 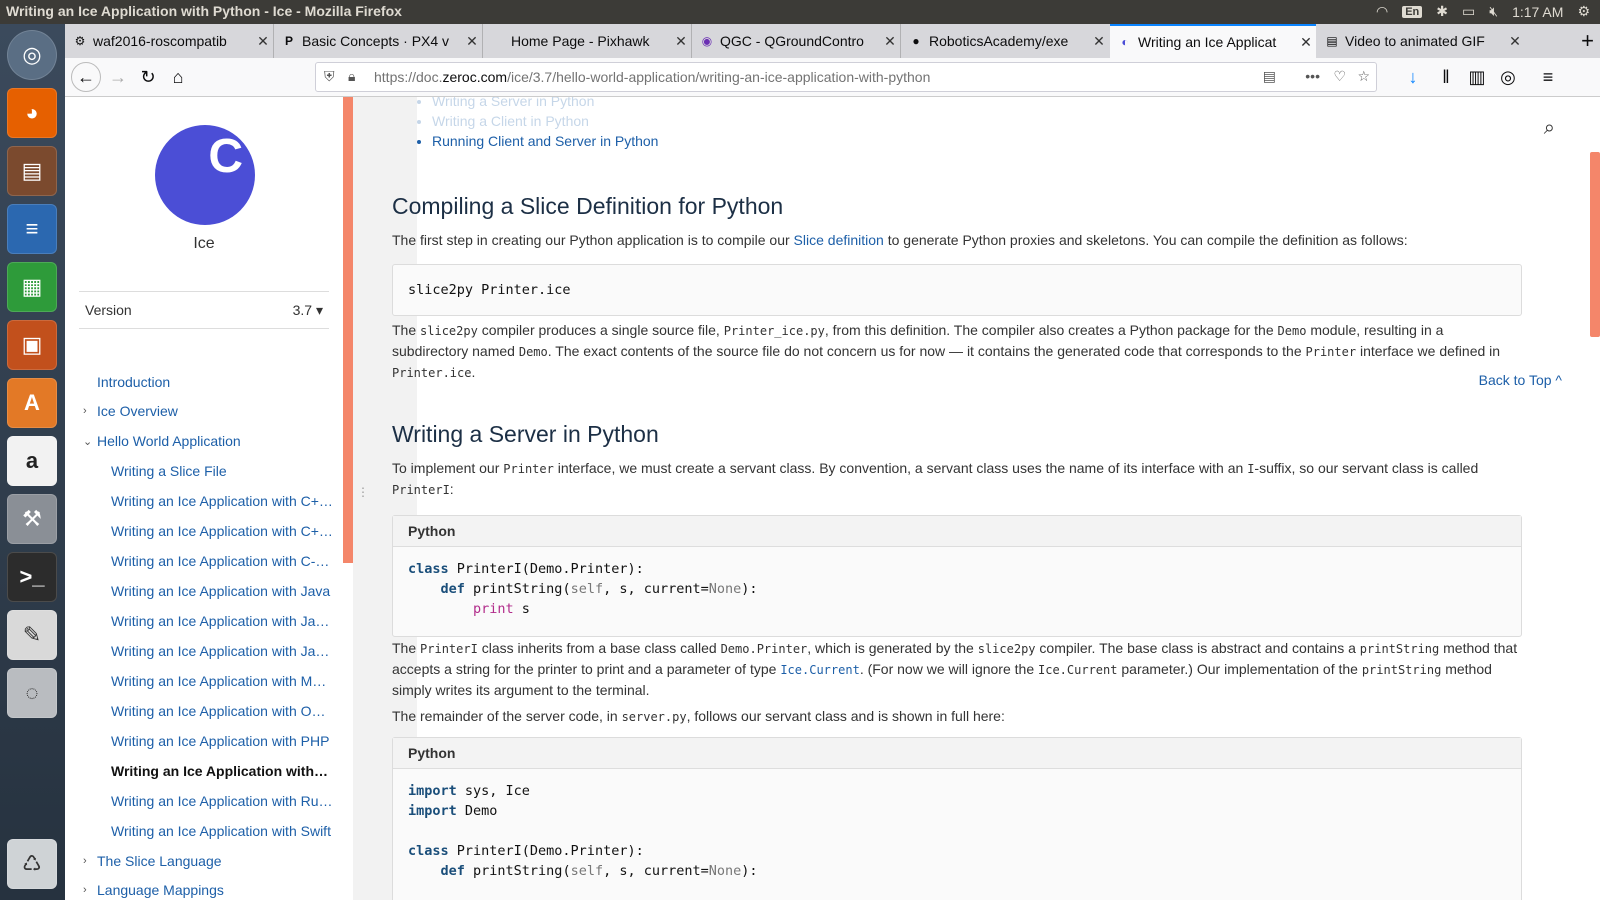 I want to click on slice-definition-link: Slice definition, so click(x=839, y=240).